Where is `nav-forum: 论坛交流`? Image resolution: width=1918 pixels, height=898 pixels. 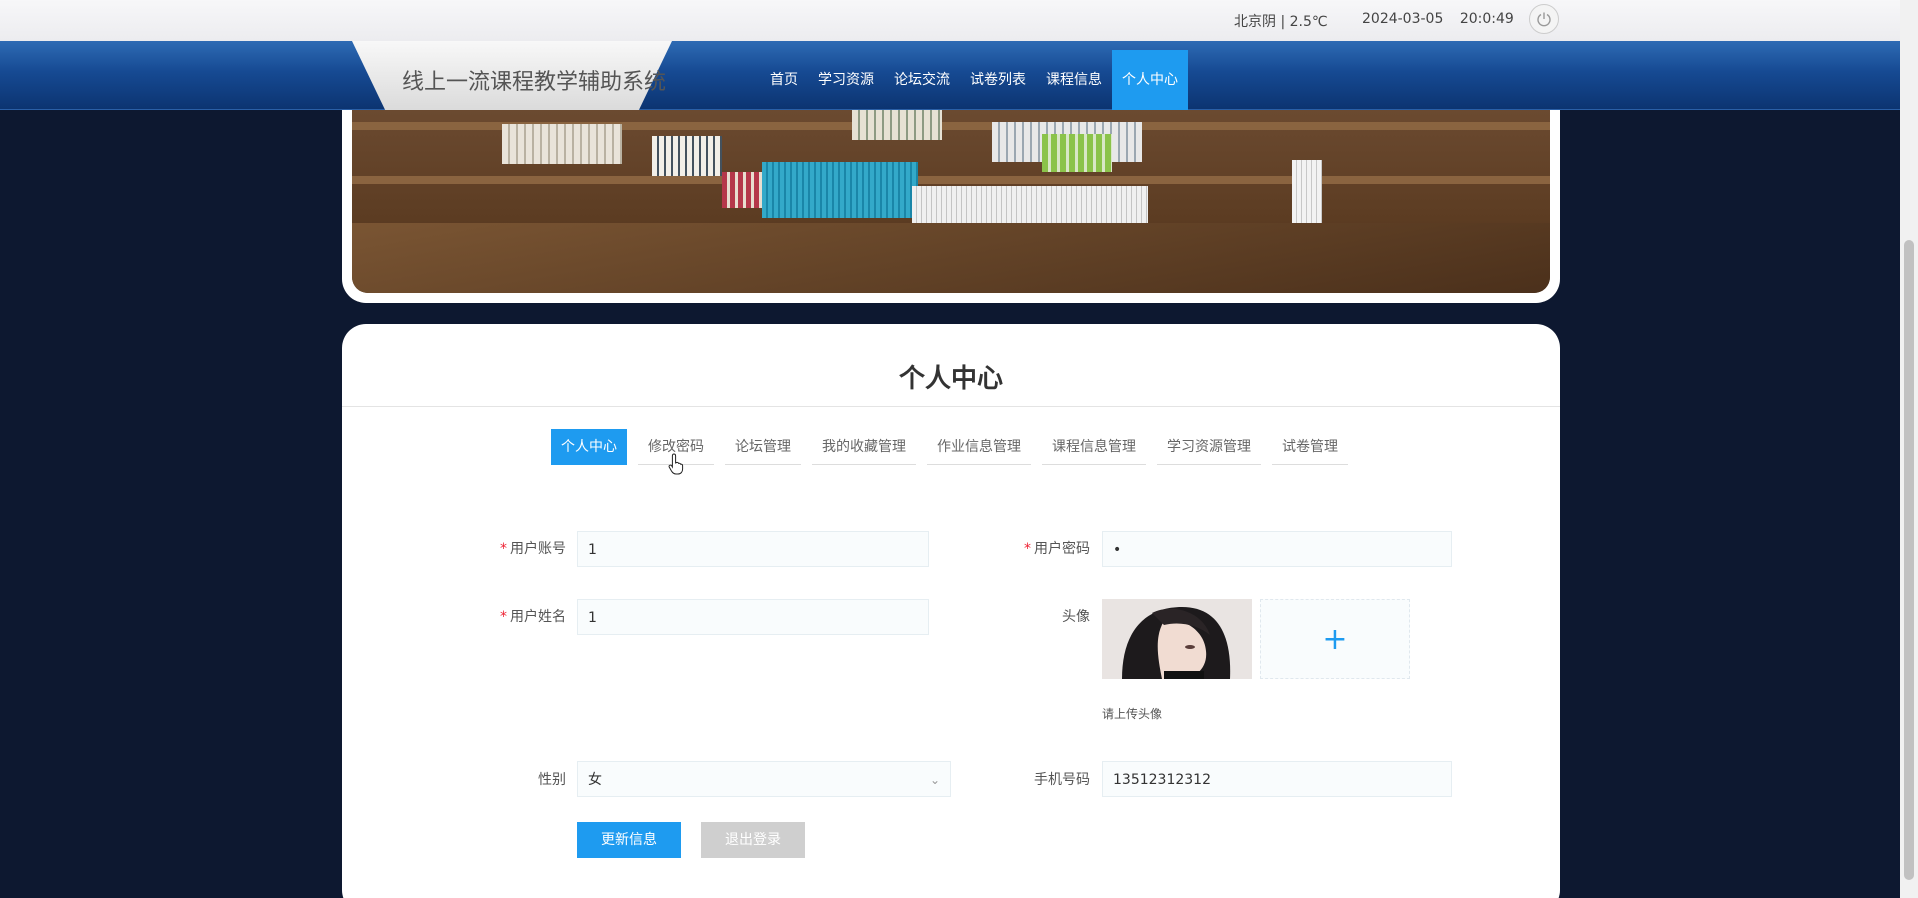 nav-forum: 论坛交流 is located at coordinates (922, 80).